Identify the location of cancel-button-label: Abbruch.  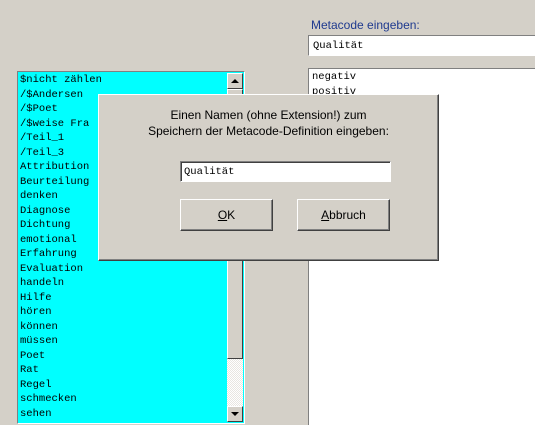
(343, 215).